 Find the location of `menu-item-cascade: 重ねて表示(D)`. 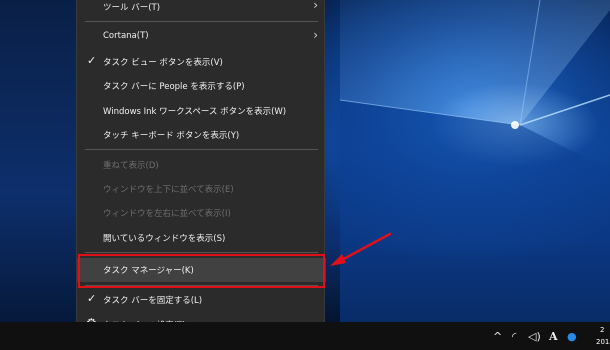

menu-item-cascade: 重ねて表示(D) is located at coordinates (201, 165).